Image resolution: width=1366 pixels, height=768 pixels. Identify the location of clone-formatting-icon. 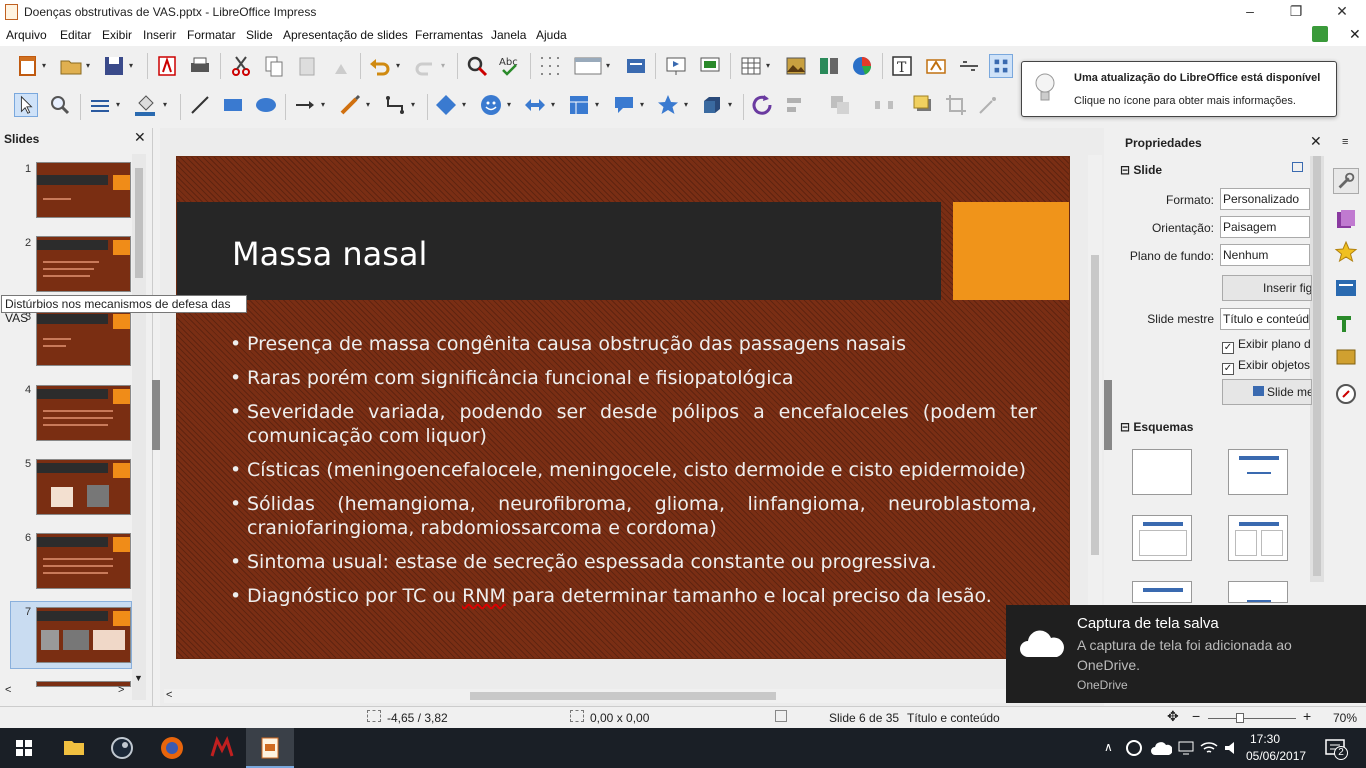
(341, 66).